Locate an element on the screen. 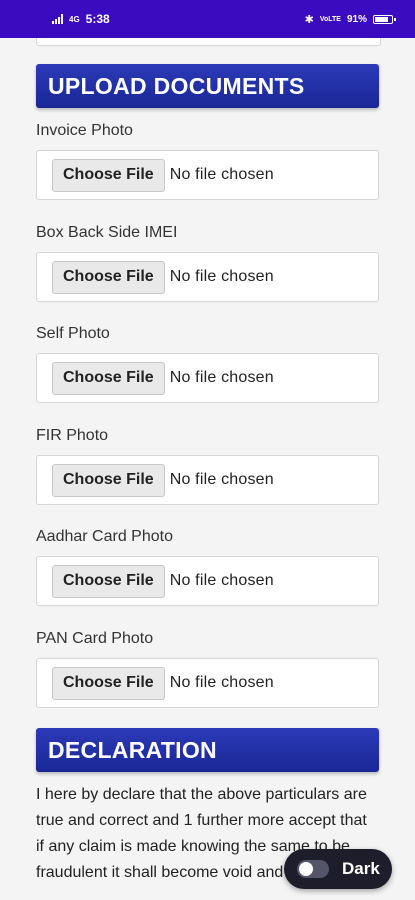 The height and width of the screenshot is (900, 415). pan-card-photo-input: Choose File No file chosen is located at coordinates (207, 683).